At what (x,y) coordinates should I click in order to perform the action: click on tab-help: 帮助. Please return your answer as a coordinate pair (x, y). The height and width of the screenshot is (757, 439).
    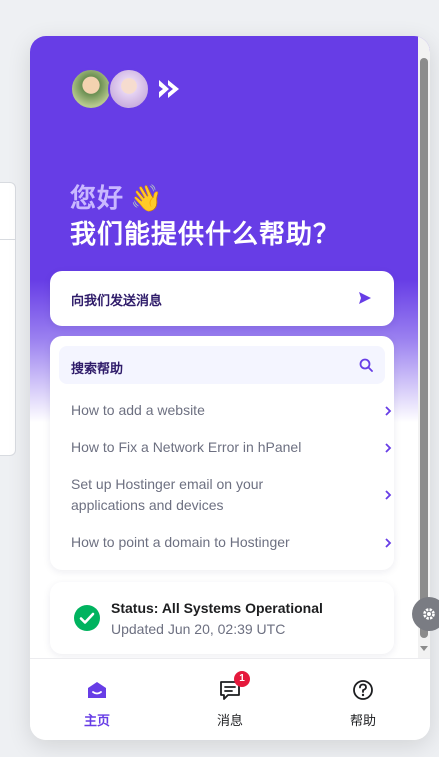
    Looking at the image, I should click on (363, 699).